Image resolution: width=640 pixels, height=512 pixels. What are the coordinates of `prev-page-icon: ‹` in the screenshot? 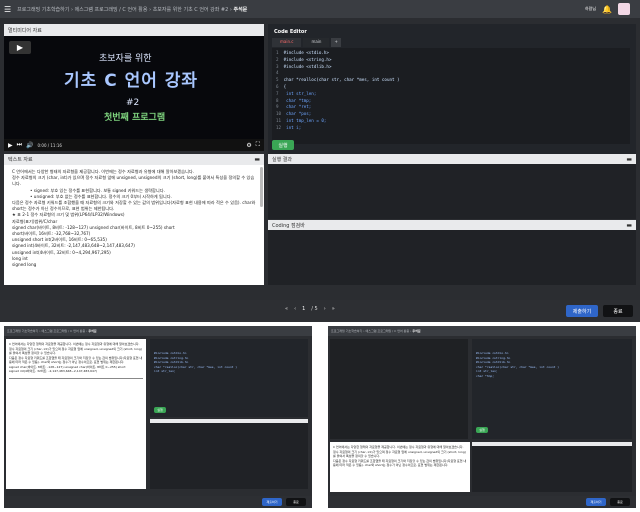 It's located at (295, 309).